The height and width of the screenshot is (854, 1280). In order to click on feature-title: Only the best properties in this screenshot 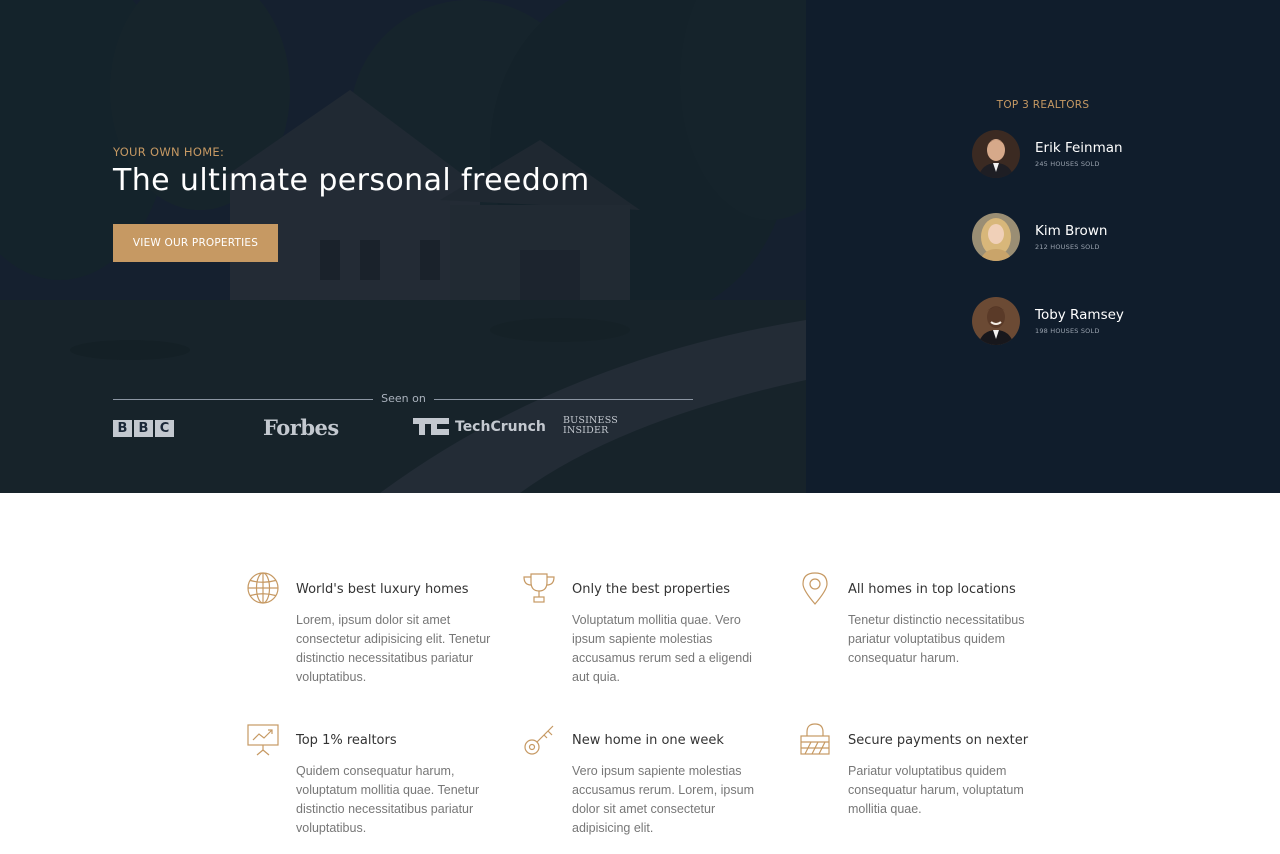, I will do `click(651, 589)`.